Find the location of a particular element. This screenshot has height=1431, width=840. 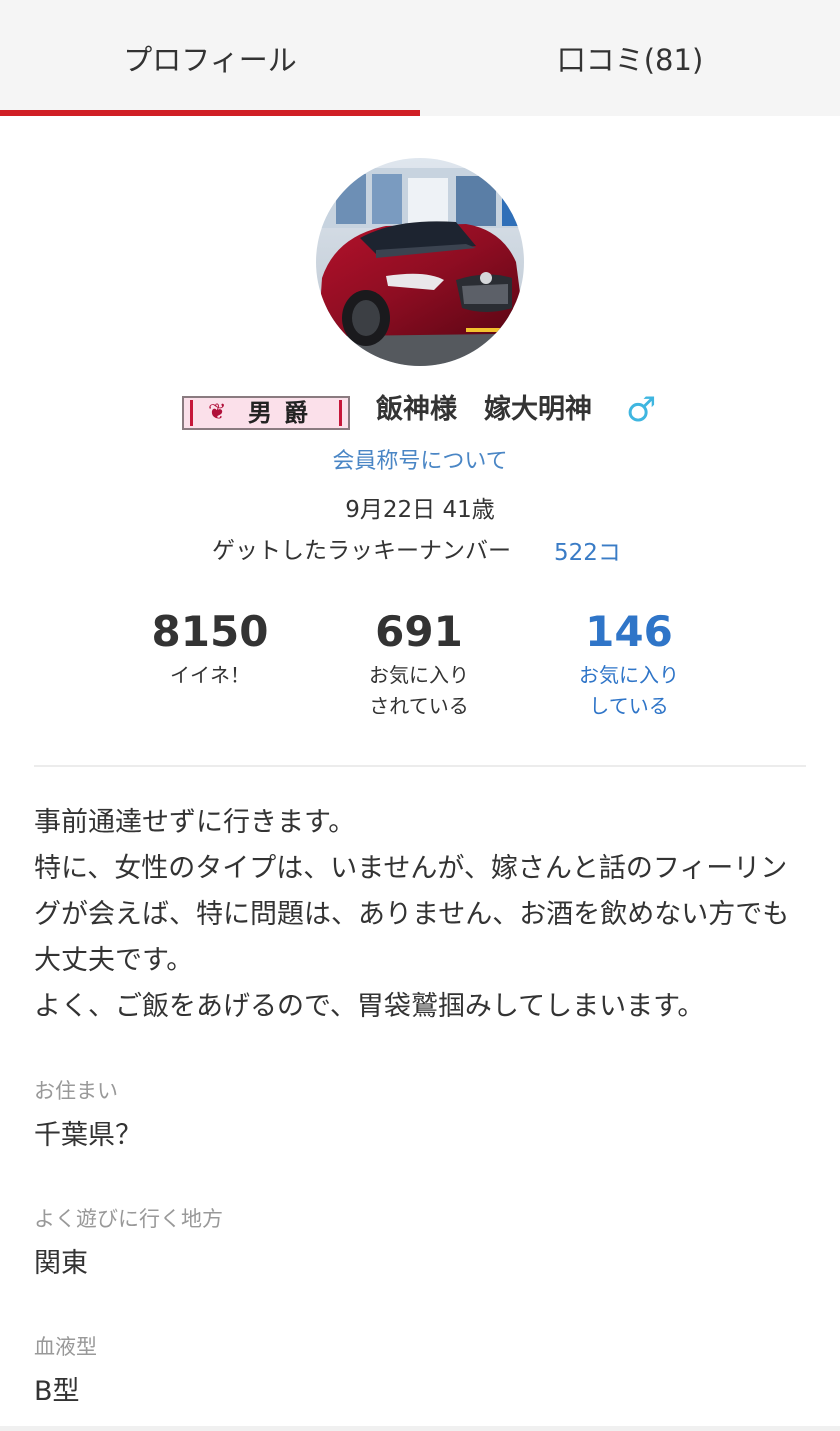

stat-likes-label: イイネ！ is located at coordinates (210, 675).